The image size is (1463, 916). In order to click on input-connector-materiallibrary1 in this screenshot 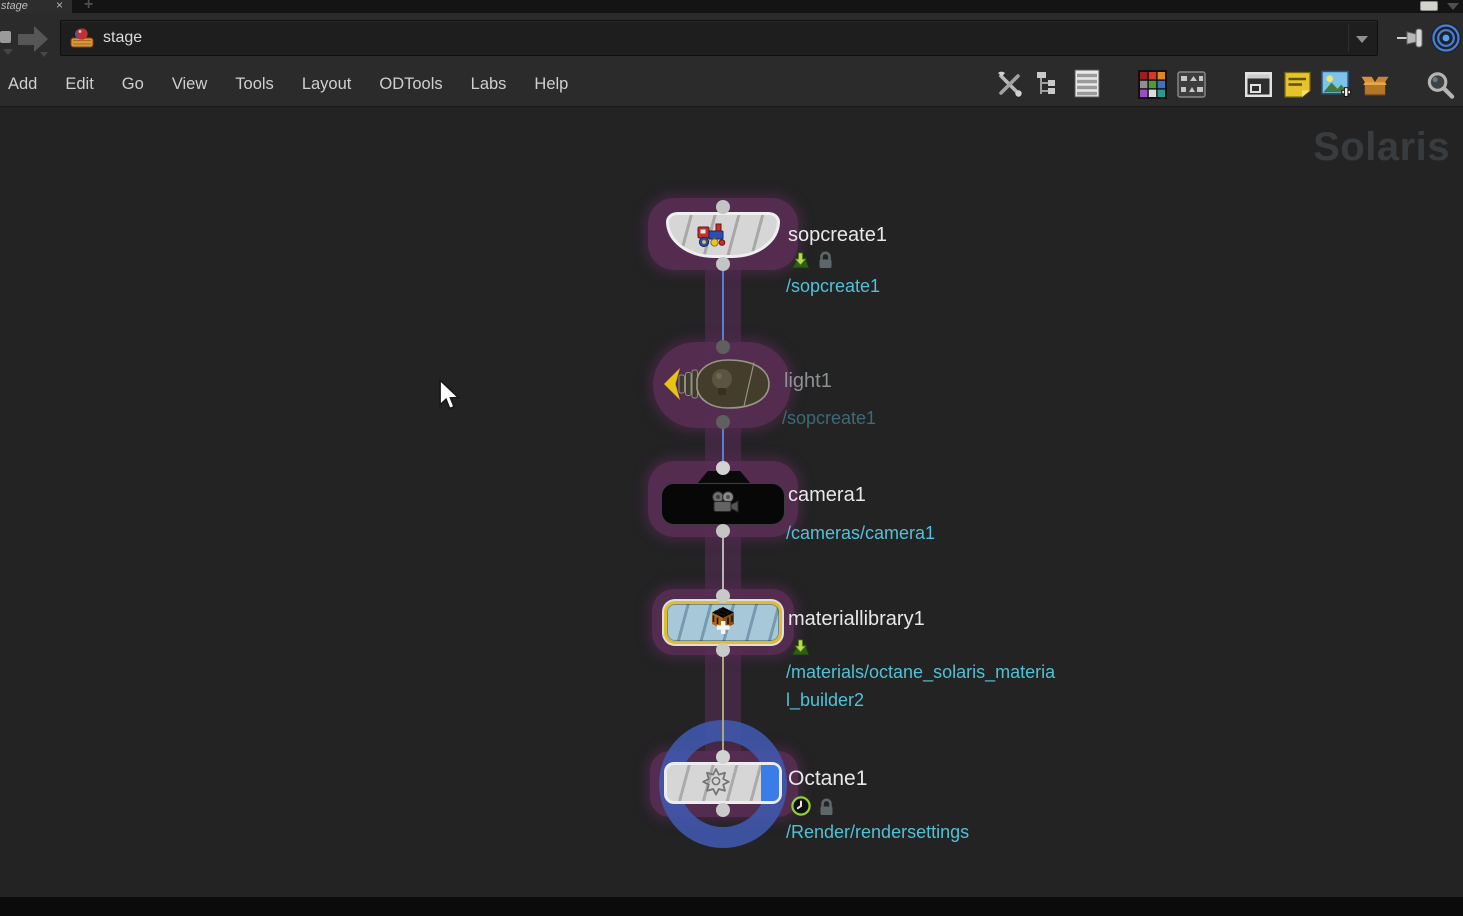, I will do `click(723, 596)`.